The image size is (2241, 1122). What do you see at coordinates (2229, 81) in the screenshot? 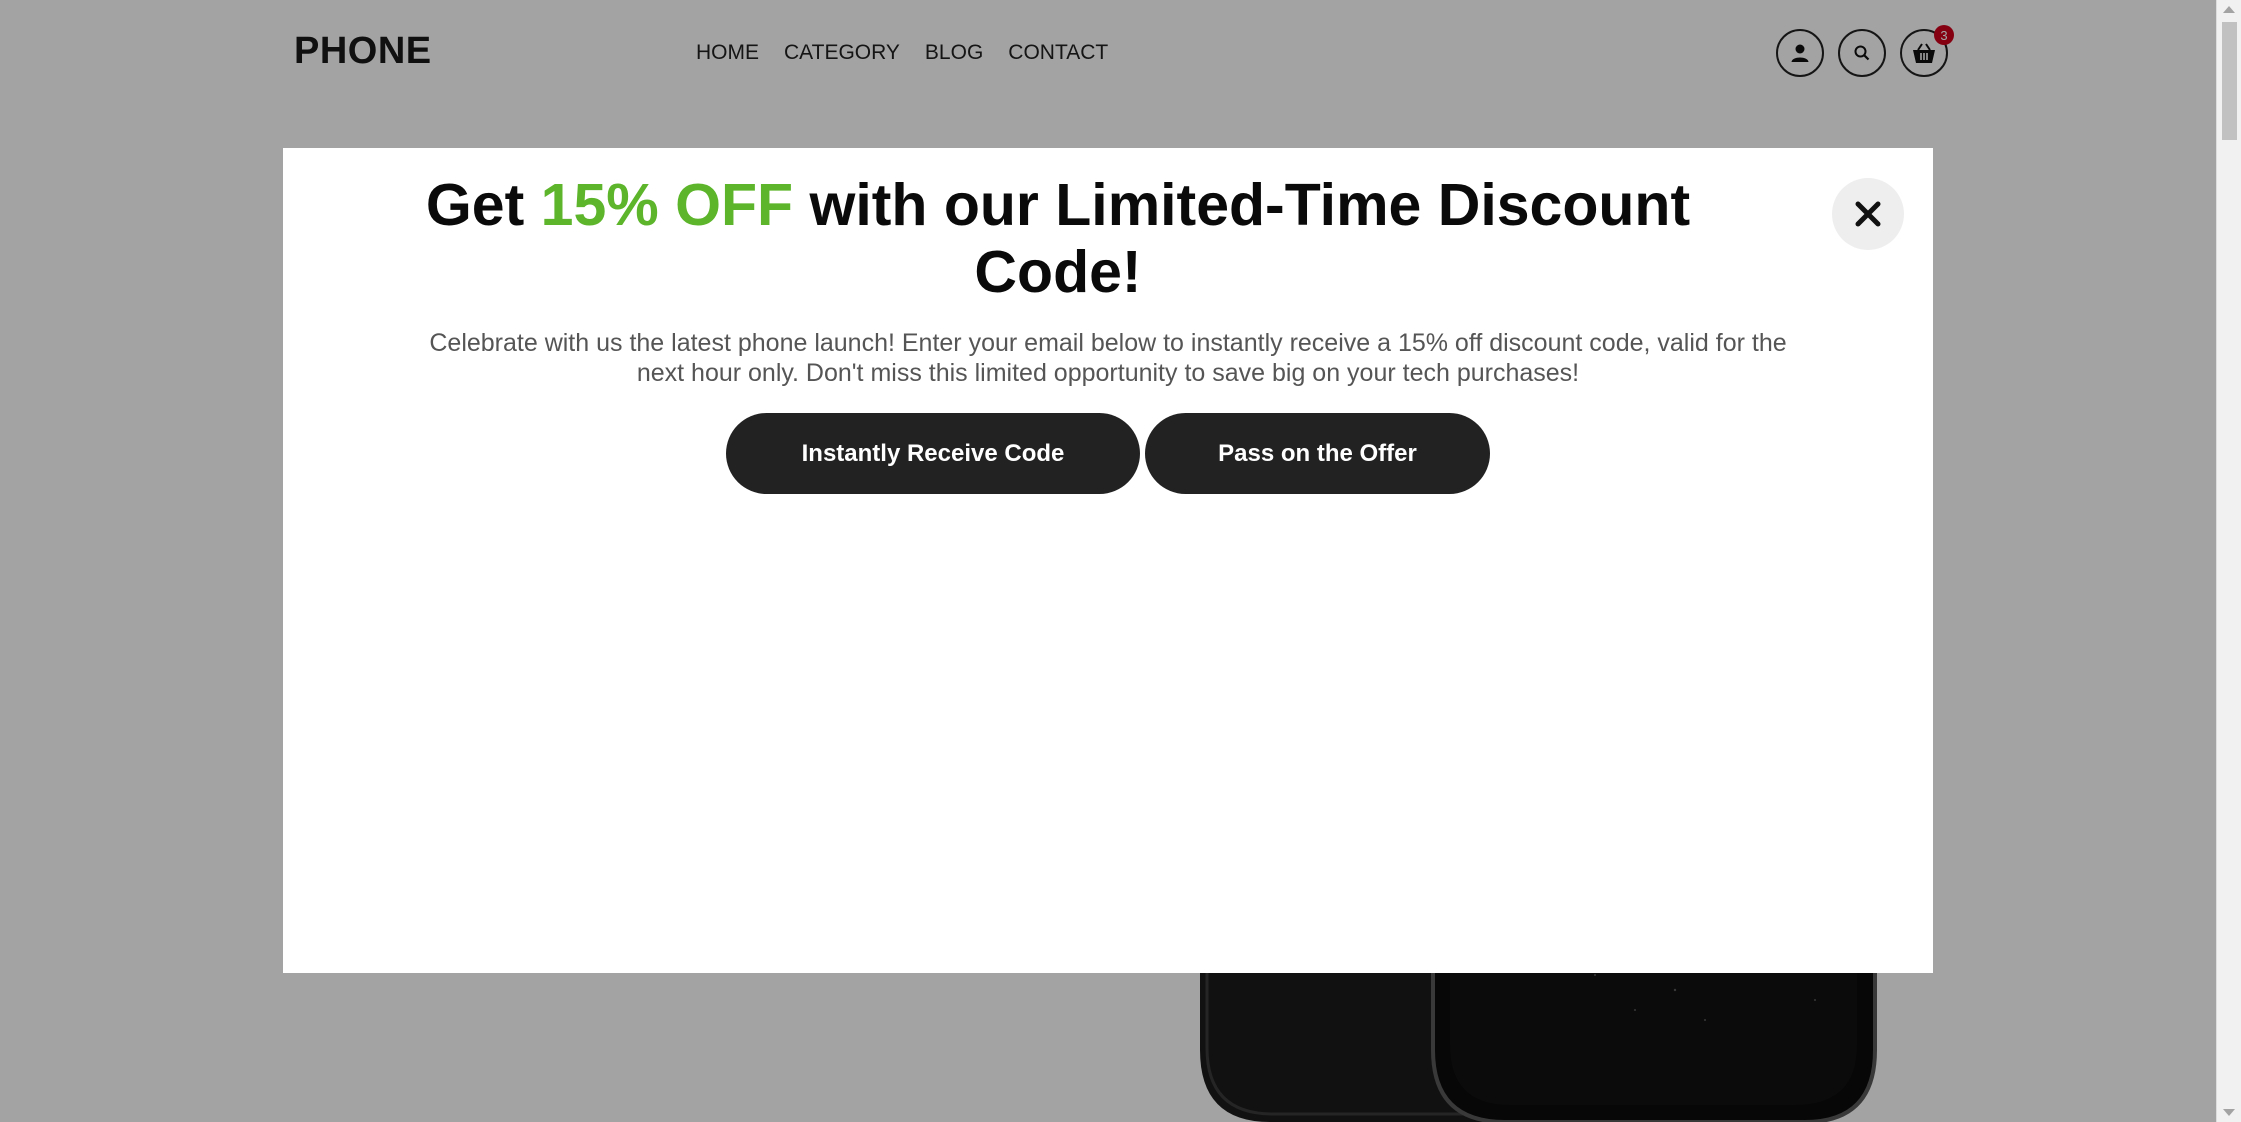
I see `scroll-thumb` at bounding box center [2229, 81].